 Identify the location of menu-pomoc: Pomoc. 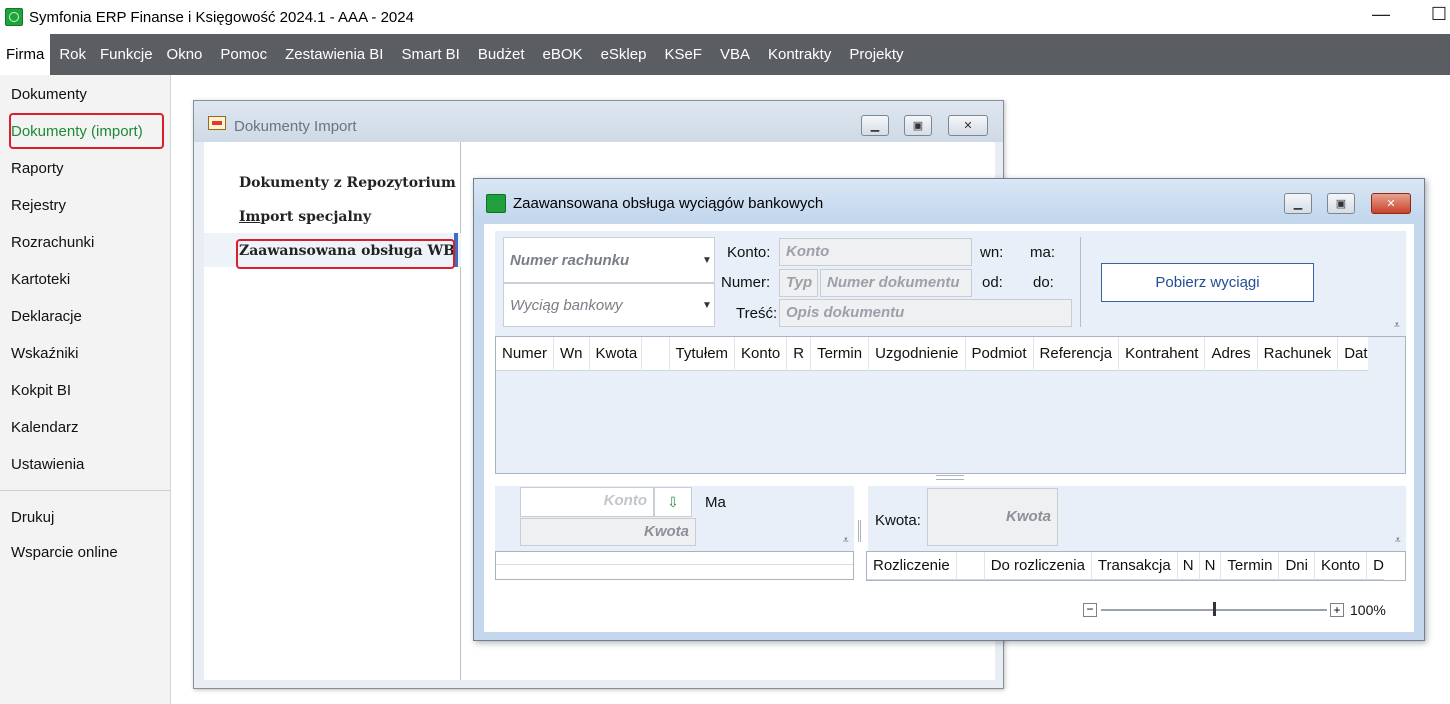
(243, 54).